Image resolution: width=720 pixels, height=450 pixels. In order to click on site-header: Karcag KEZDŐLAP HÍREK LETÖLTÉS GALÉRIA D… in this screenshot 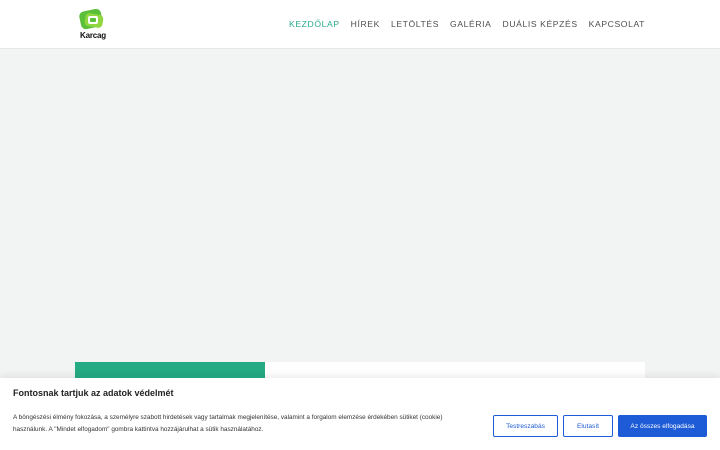, I will do `click(360, 24)`.